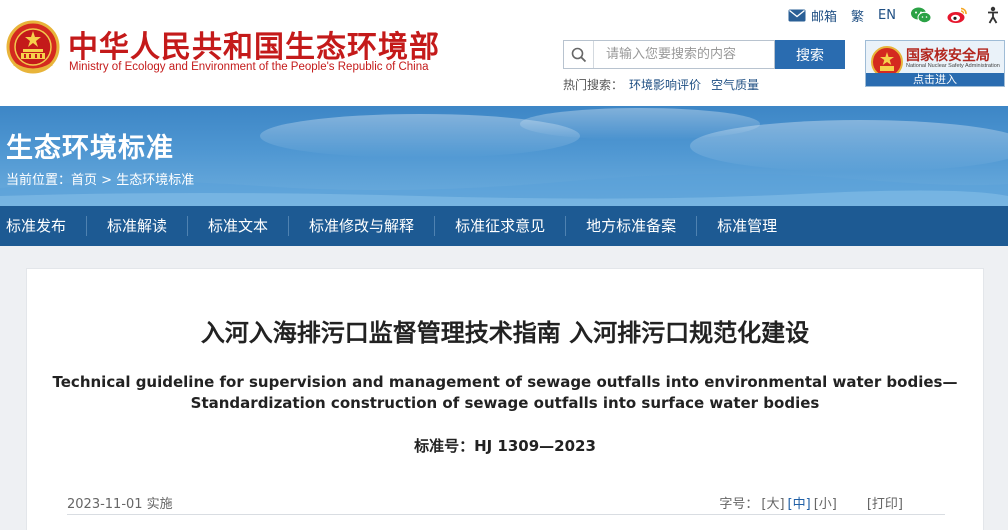  What do you see at coordinates (825, 504) in the screenshot?
I see `font-size-small: [小]` at bounding box center [825, 504].